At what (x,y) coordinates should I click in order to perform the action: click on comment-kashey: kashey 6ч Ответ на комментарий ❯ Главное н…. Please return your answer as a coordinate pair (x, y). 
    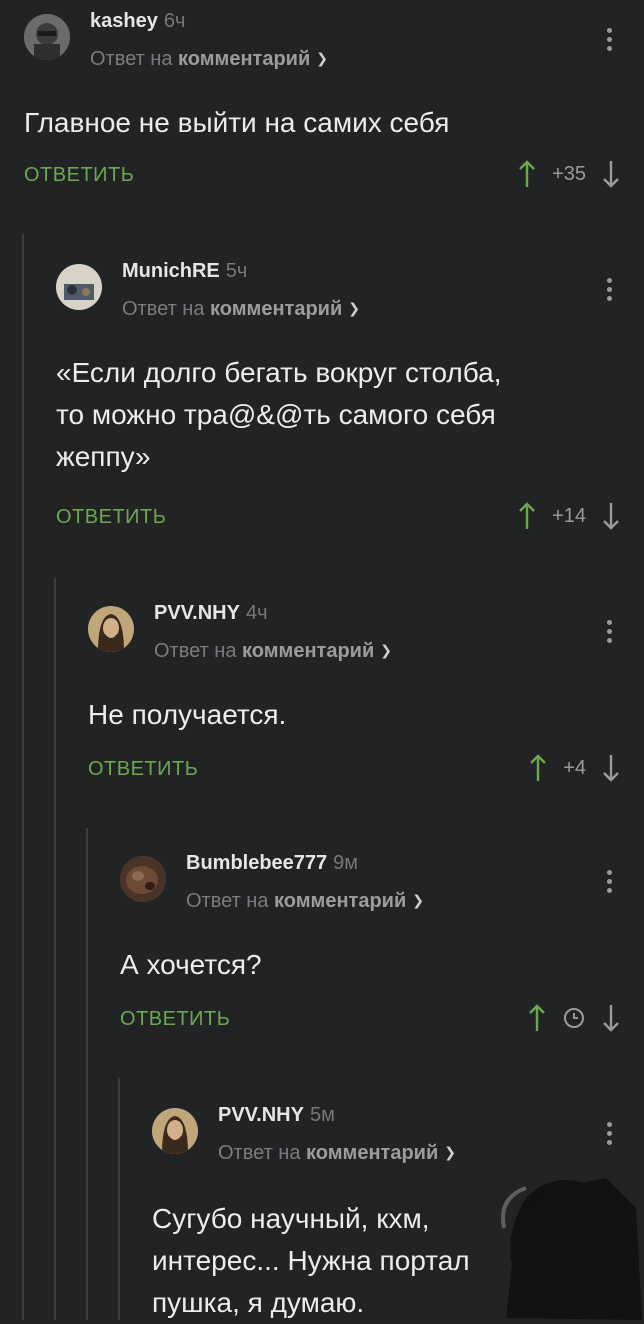
    Looking at the image, I should click on (334, 107).